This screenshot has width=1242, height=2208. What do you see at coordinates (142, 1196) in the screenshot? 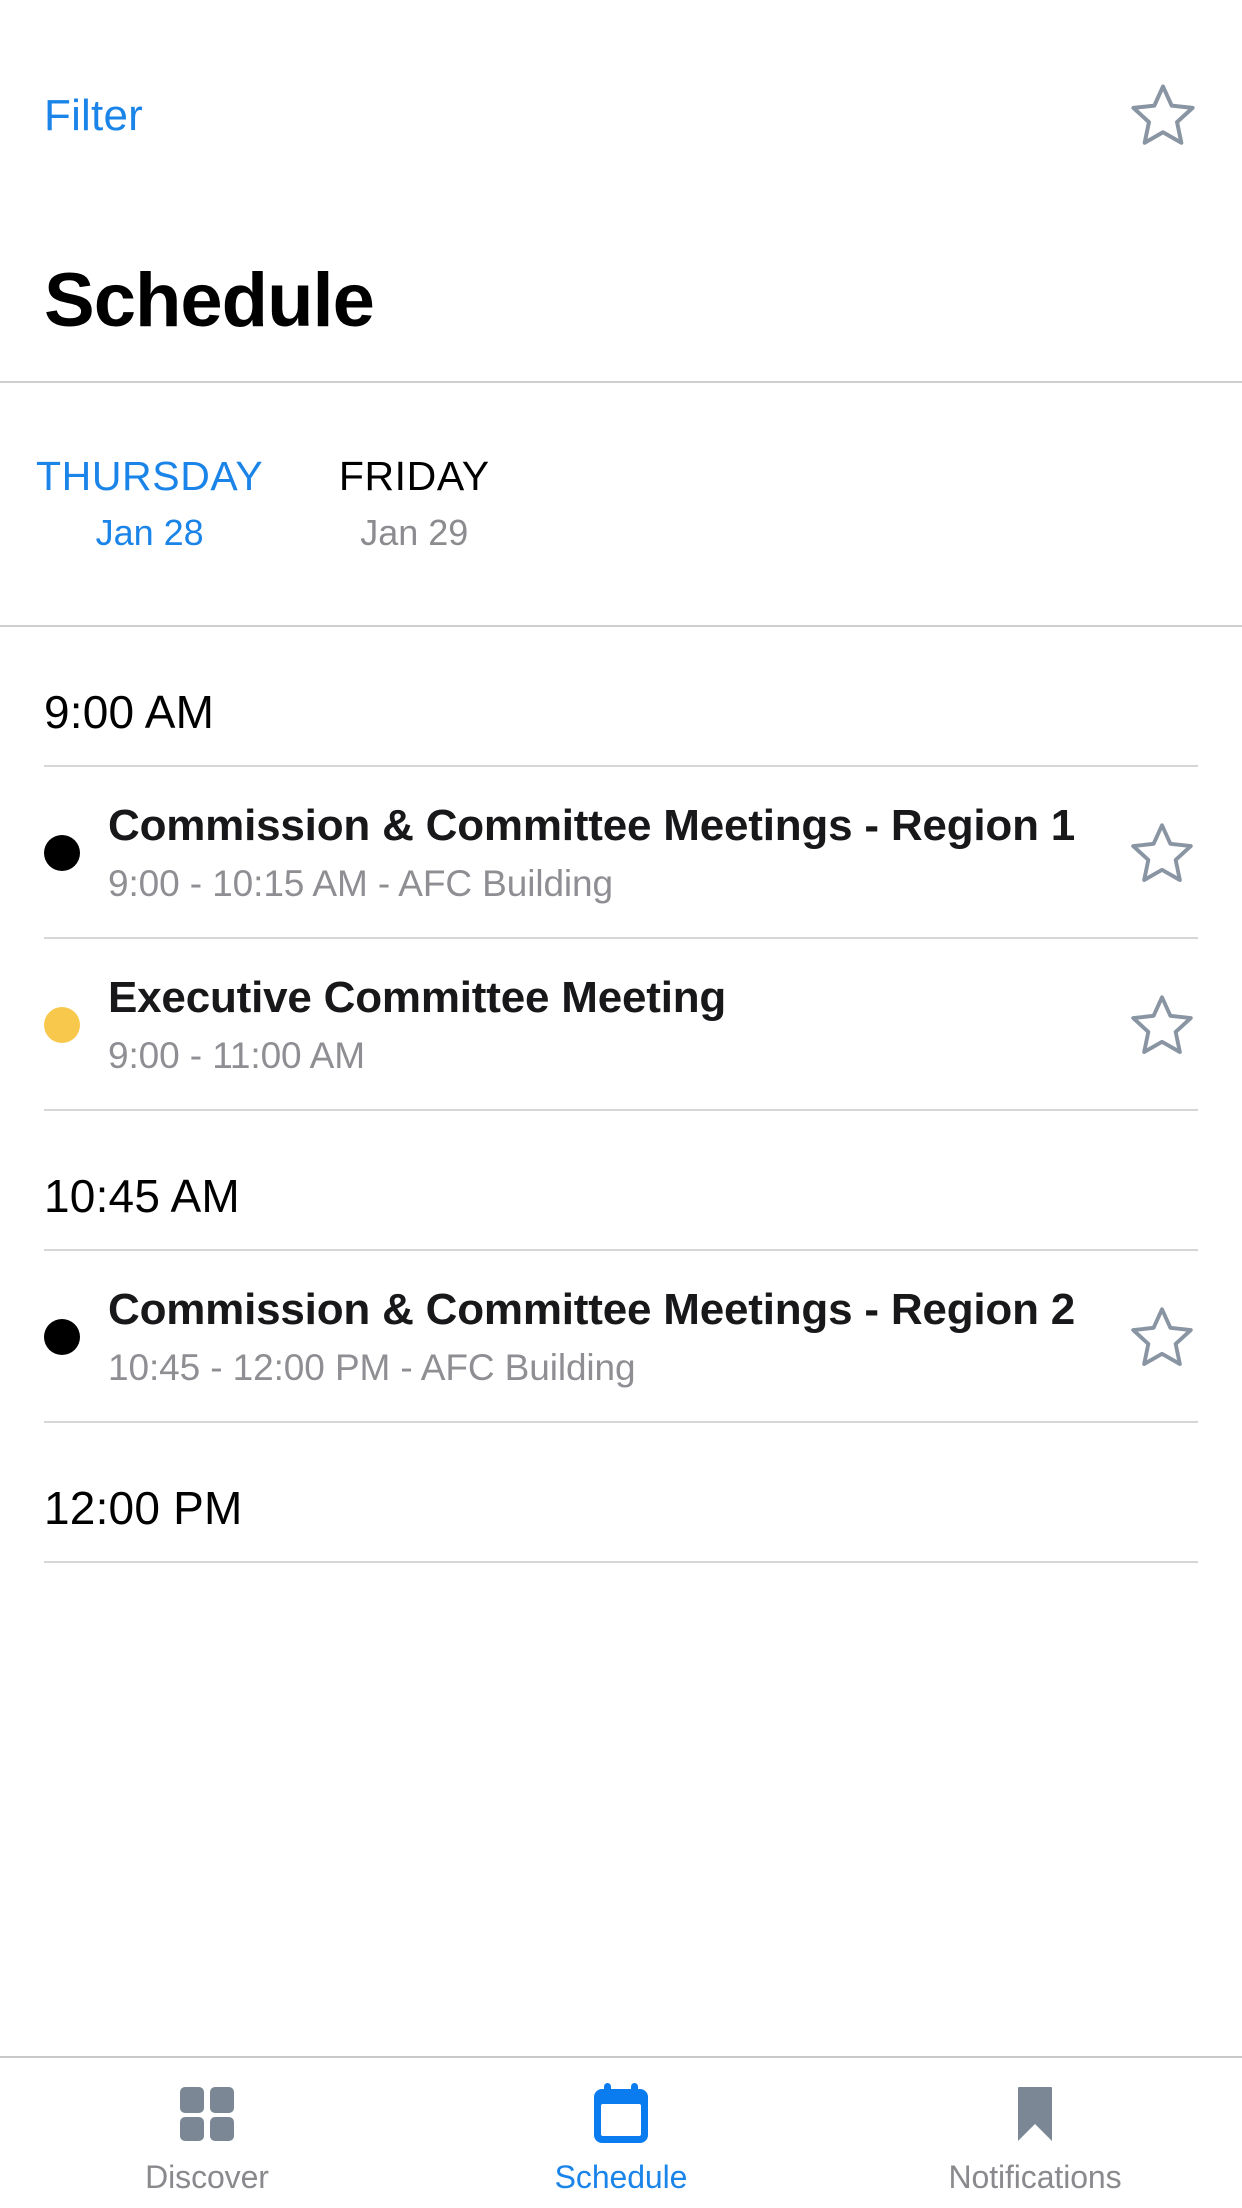
I see `time-section-header: 10:45 AM` at bounding box center [142, 1196].